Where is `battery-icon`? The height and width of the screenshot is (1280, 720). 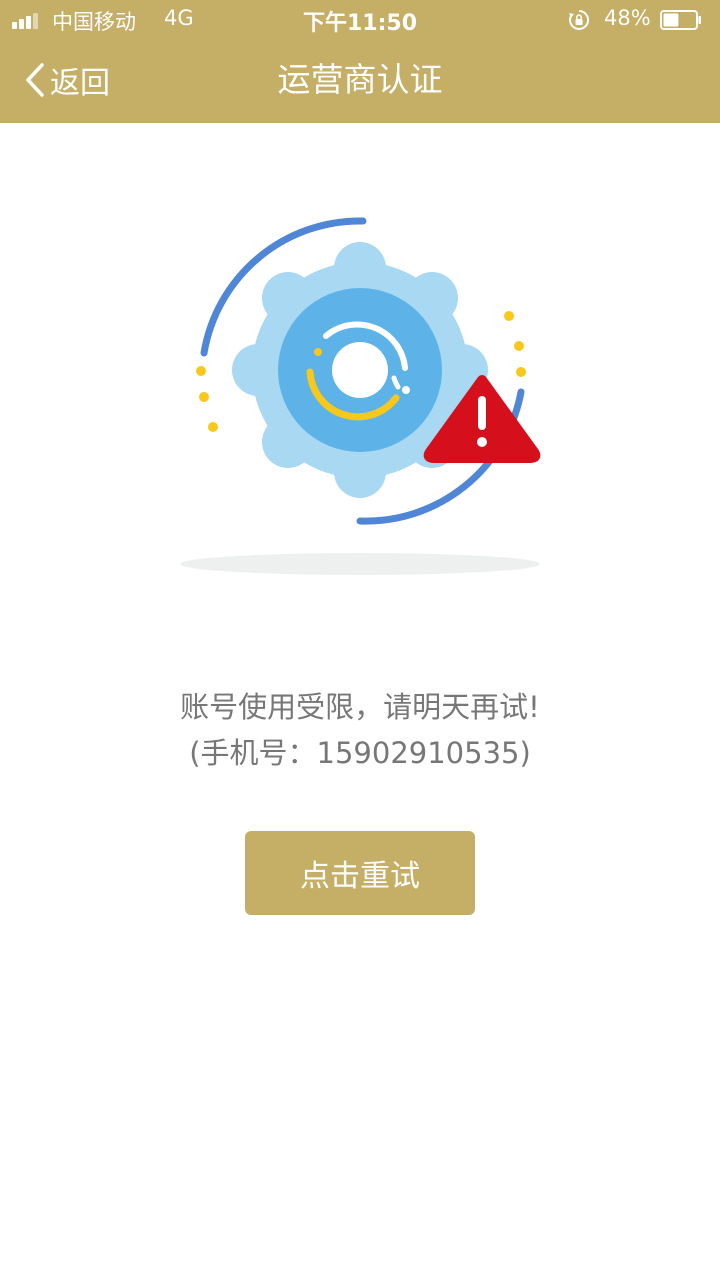 battery-icon is located at coordinates (680, 20).